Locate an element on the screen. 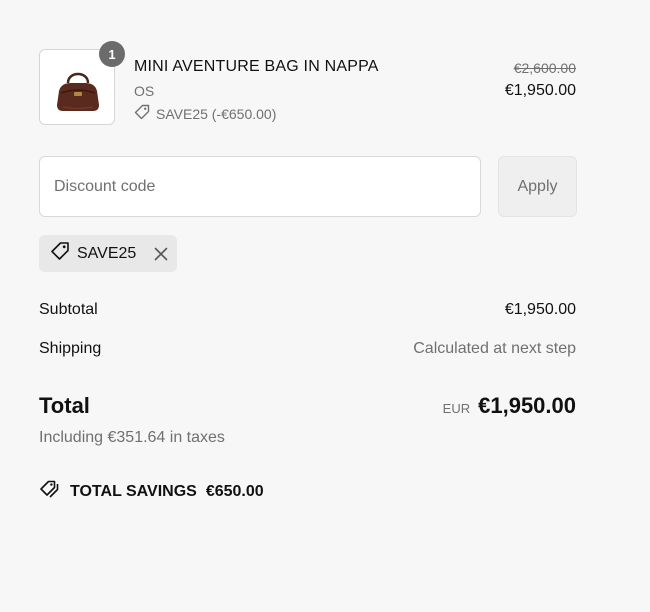 This screenshot has width=650, height=612. total-savings: TOTAL SAVINGS €650.00 is located at coordinates (151, 491).